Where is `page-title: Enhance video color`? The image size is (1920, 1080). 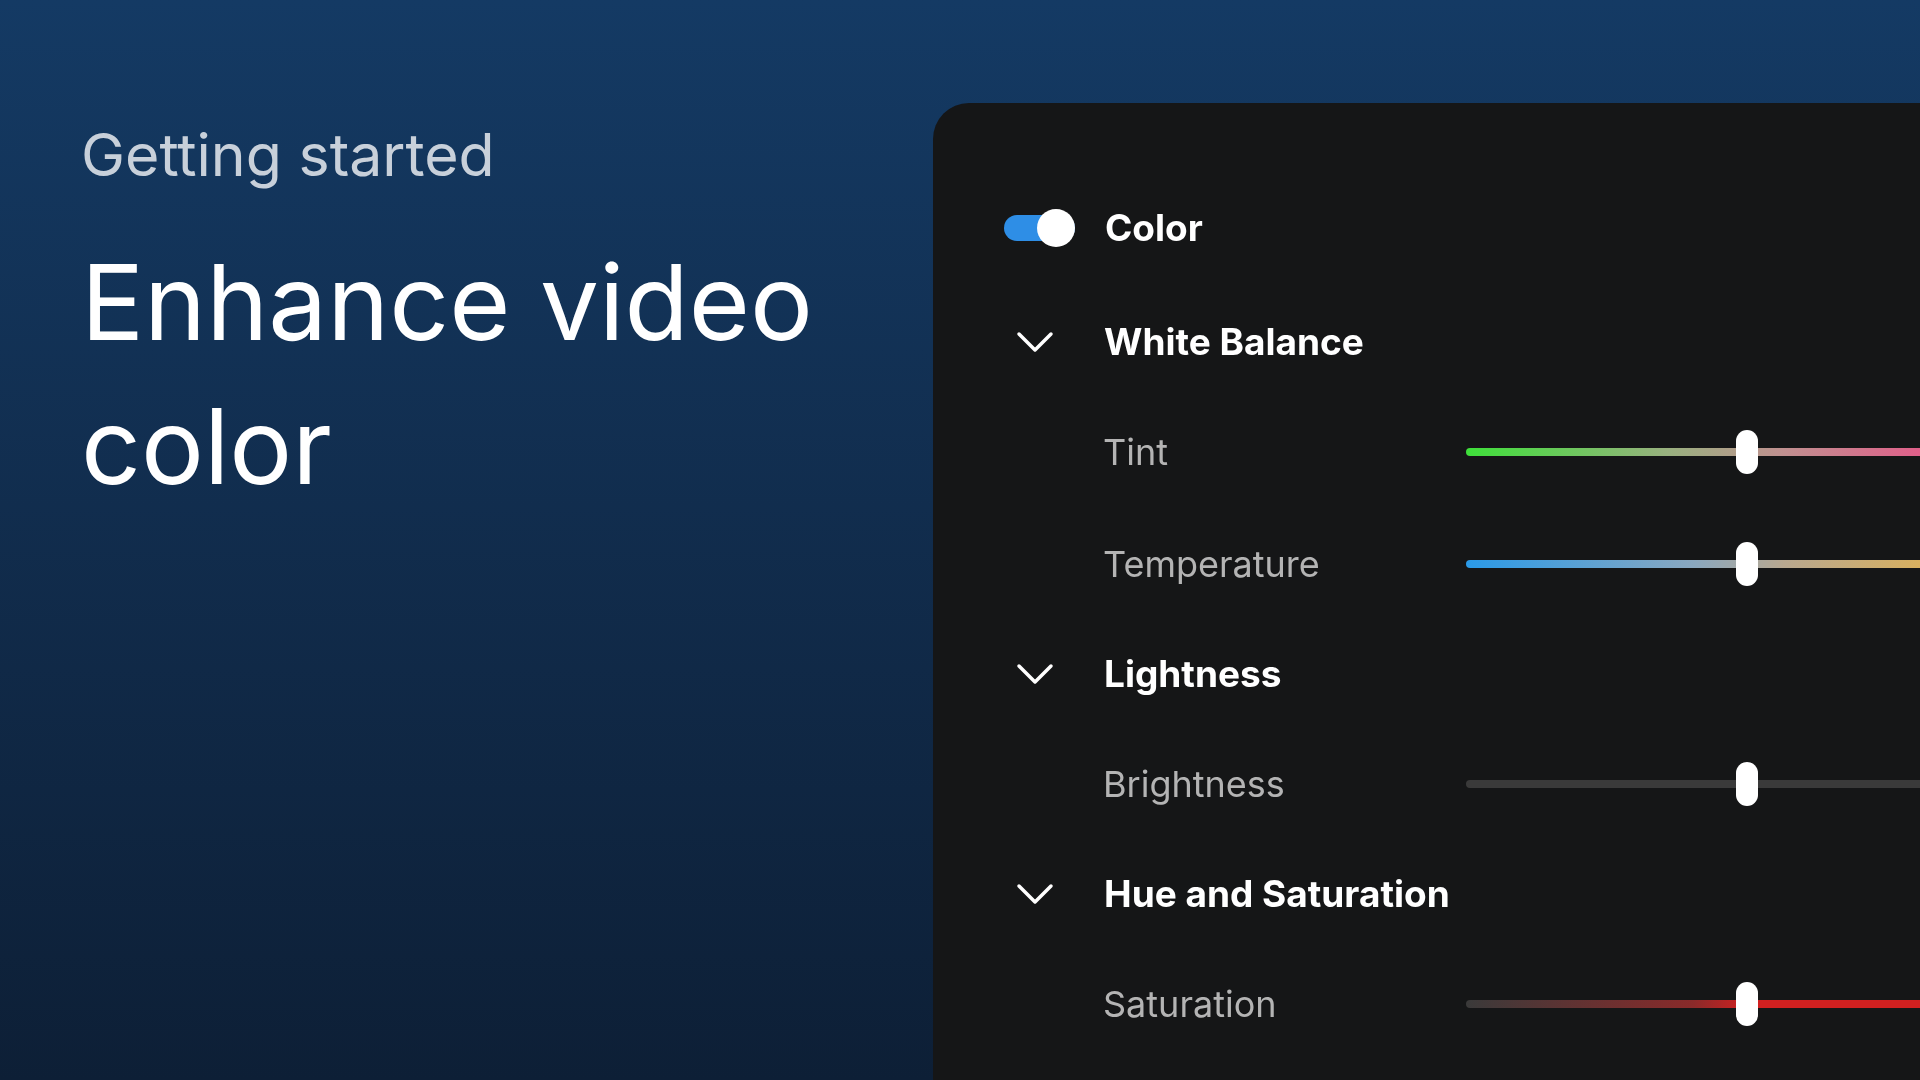
page-title: Enhance video color is located at coordinates (447, 373).